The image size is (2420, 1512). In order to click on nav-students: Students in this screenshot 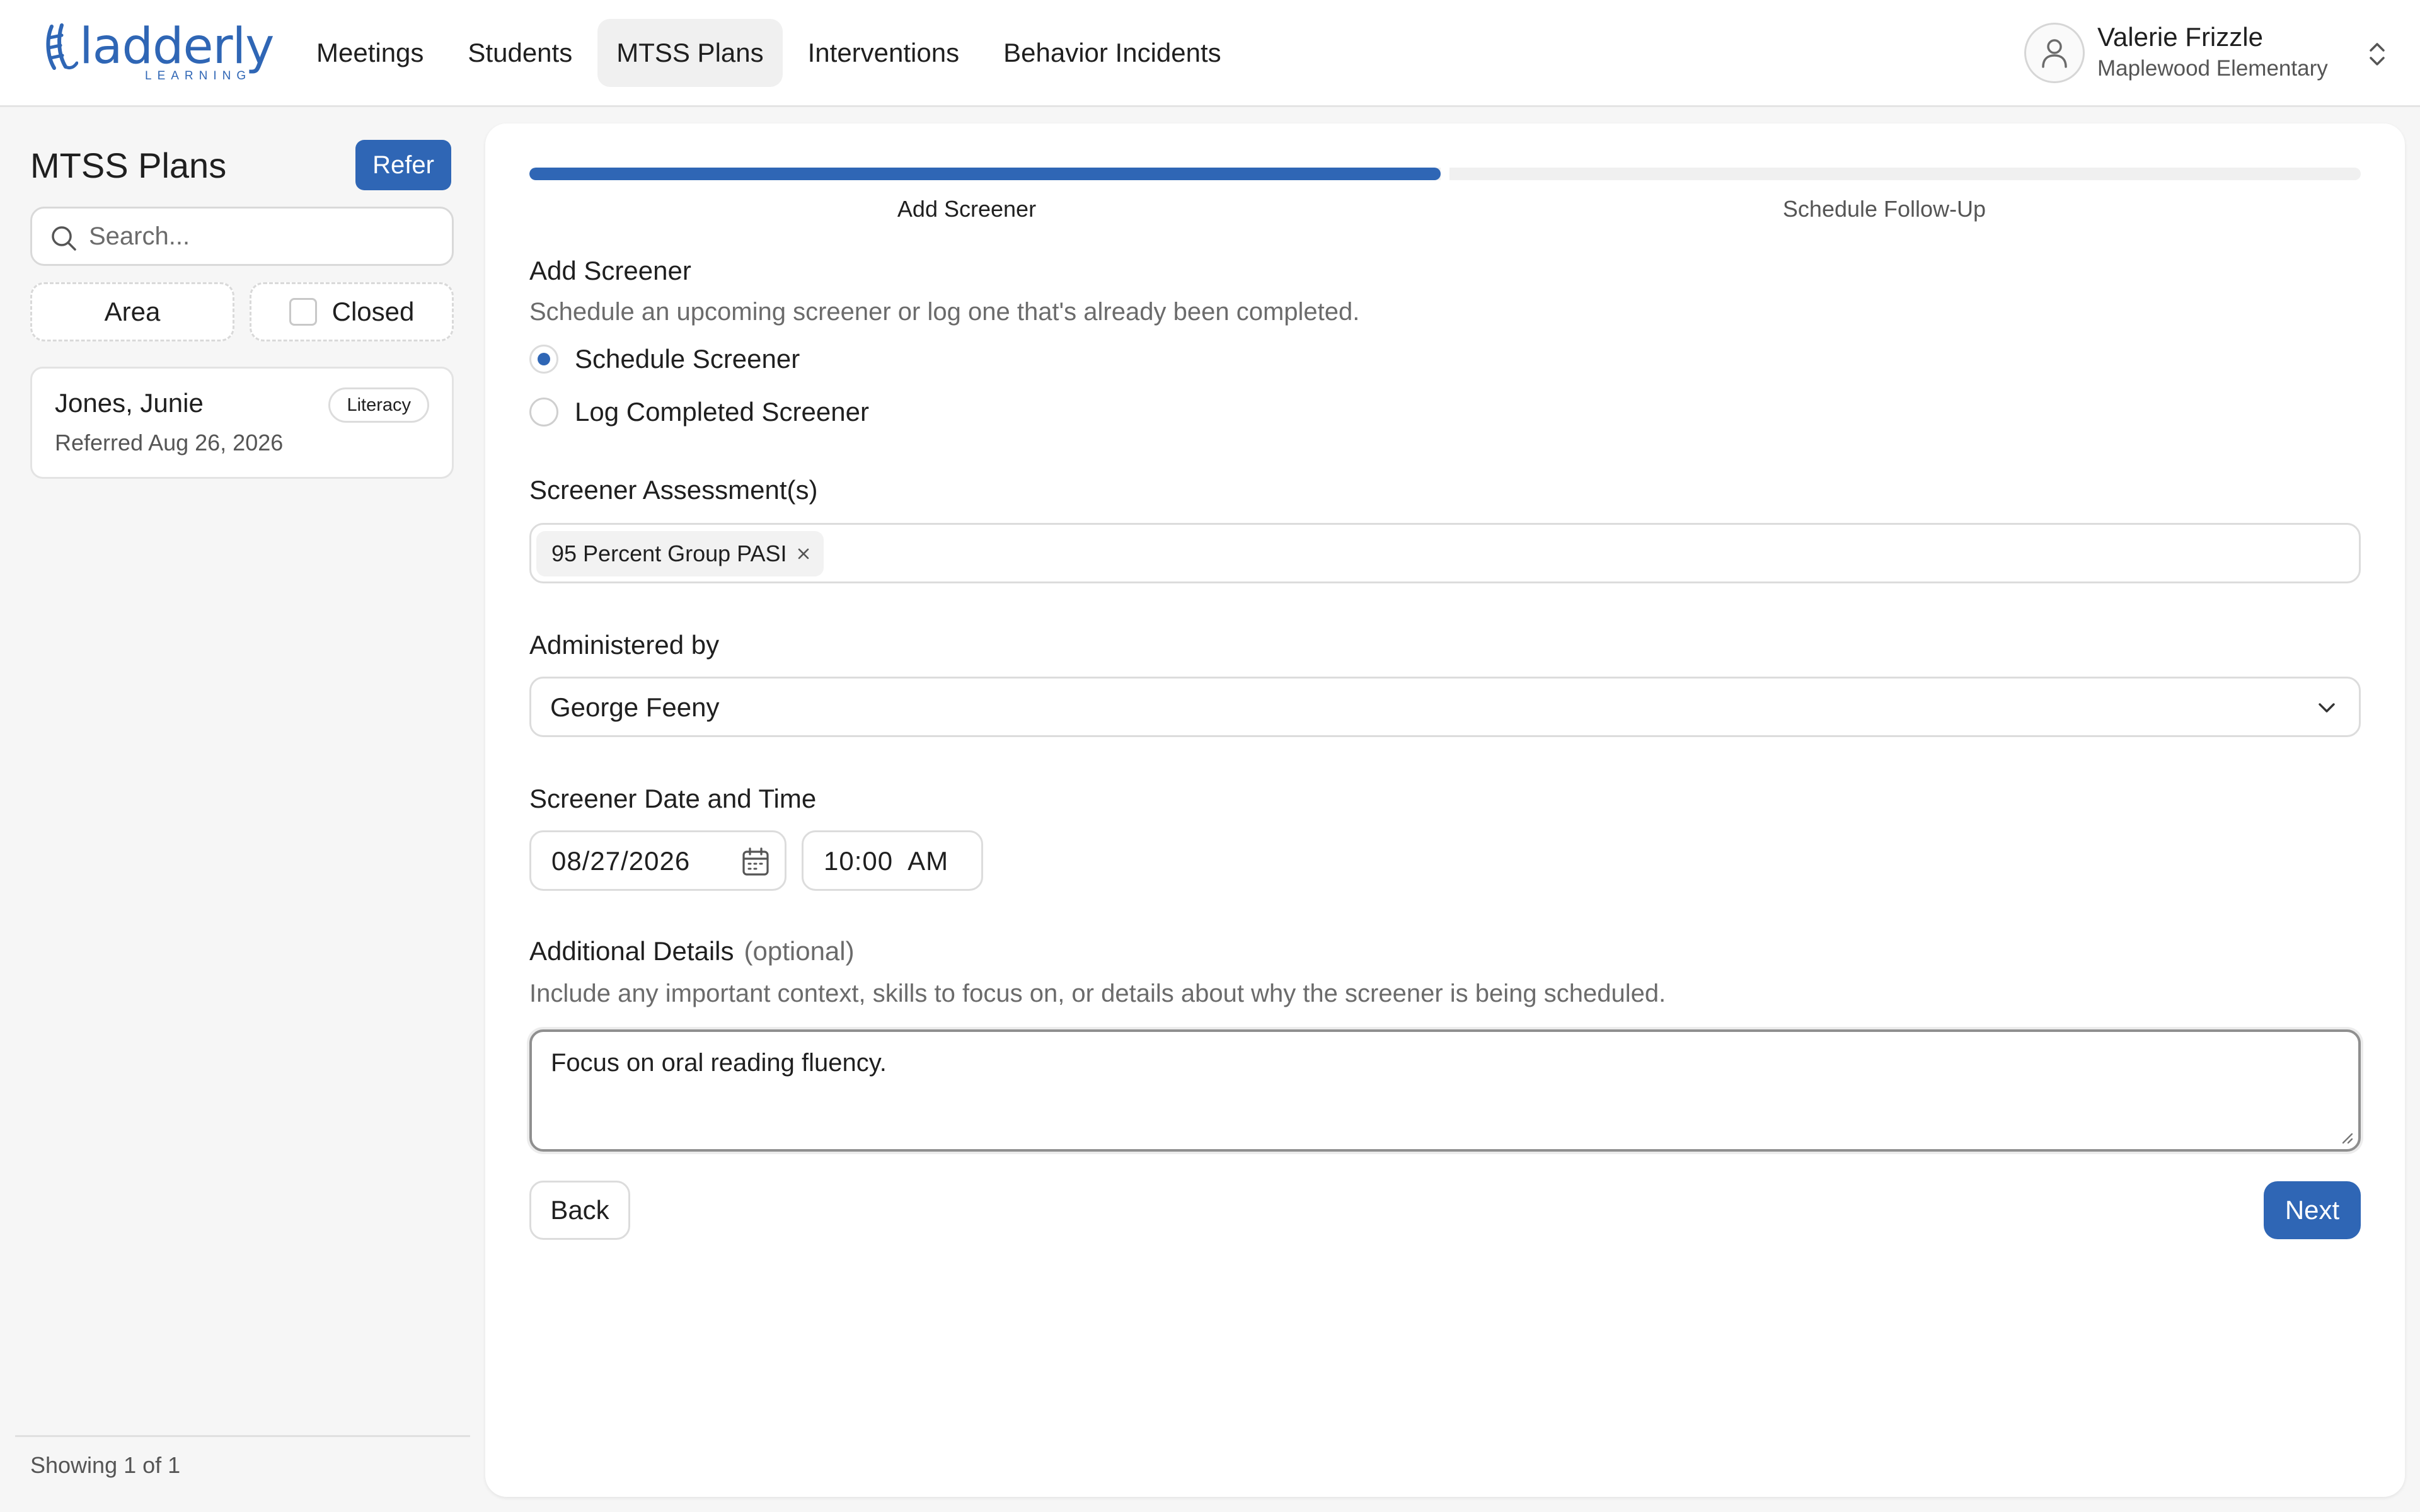, I will do `click(520, 53)`.